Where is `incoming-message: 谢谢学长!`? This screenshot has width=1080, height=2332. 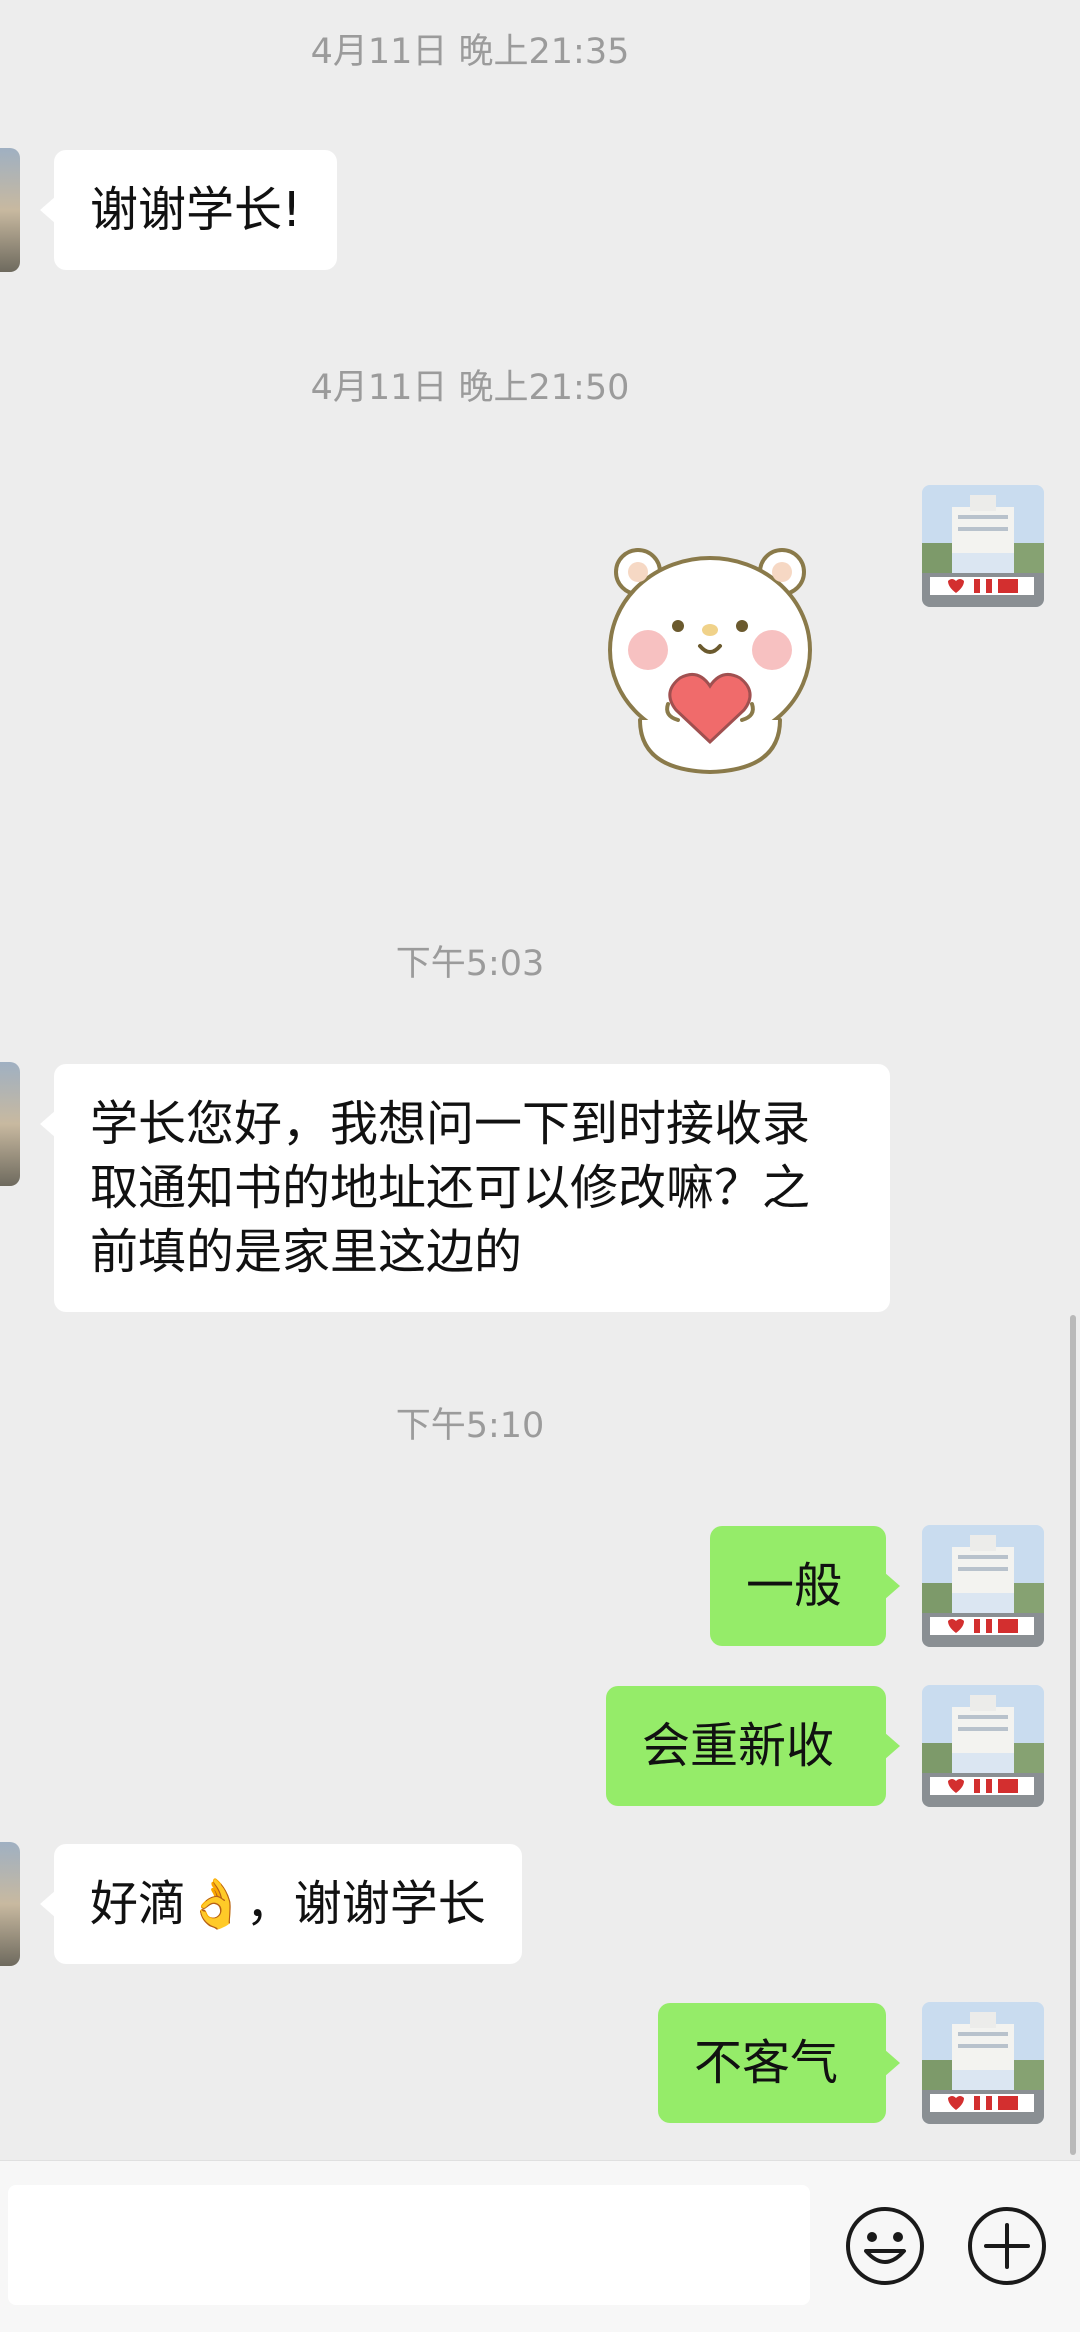
incoming-message: 谢谢学长! is located at coordinates (188, 210).